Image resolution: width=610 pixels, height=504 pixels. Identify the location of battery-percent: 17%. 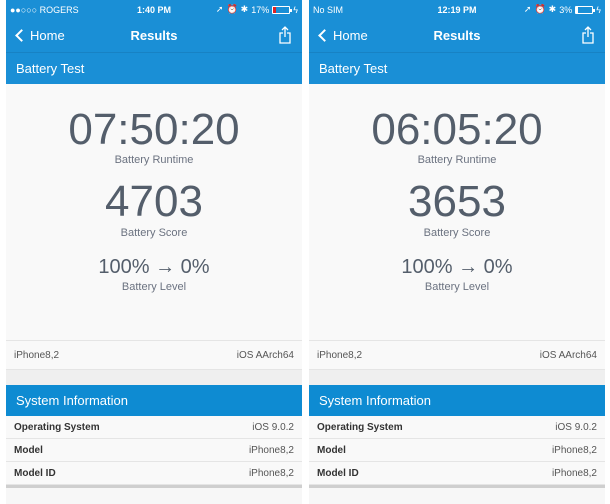
(260, 9).